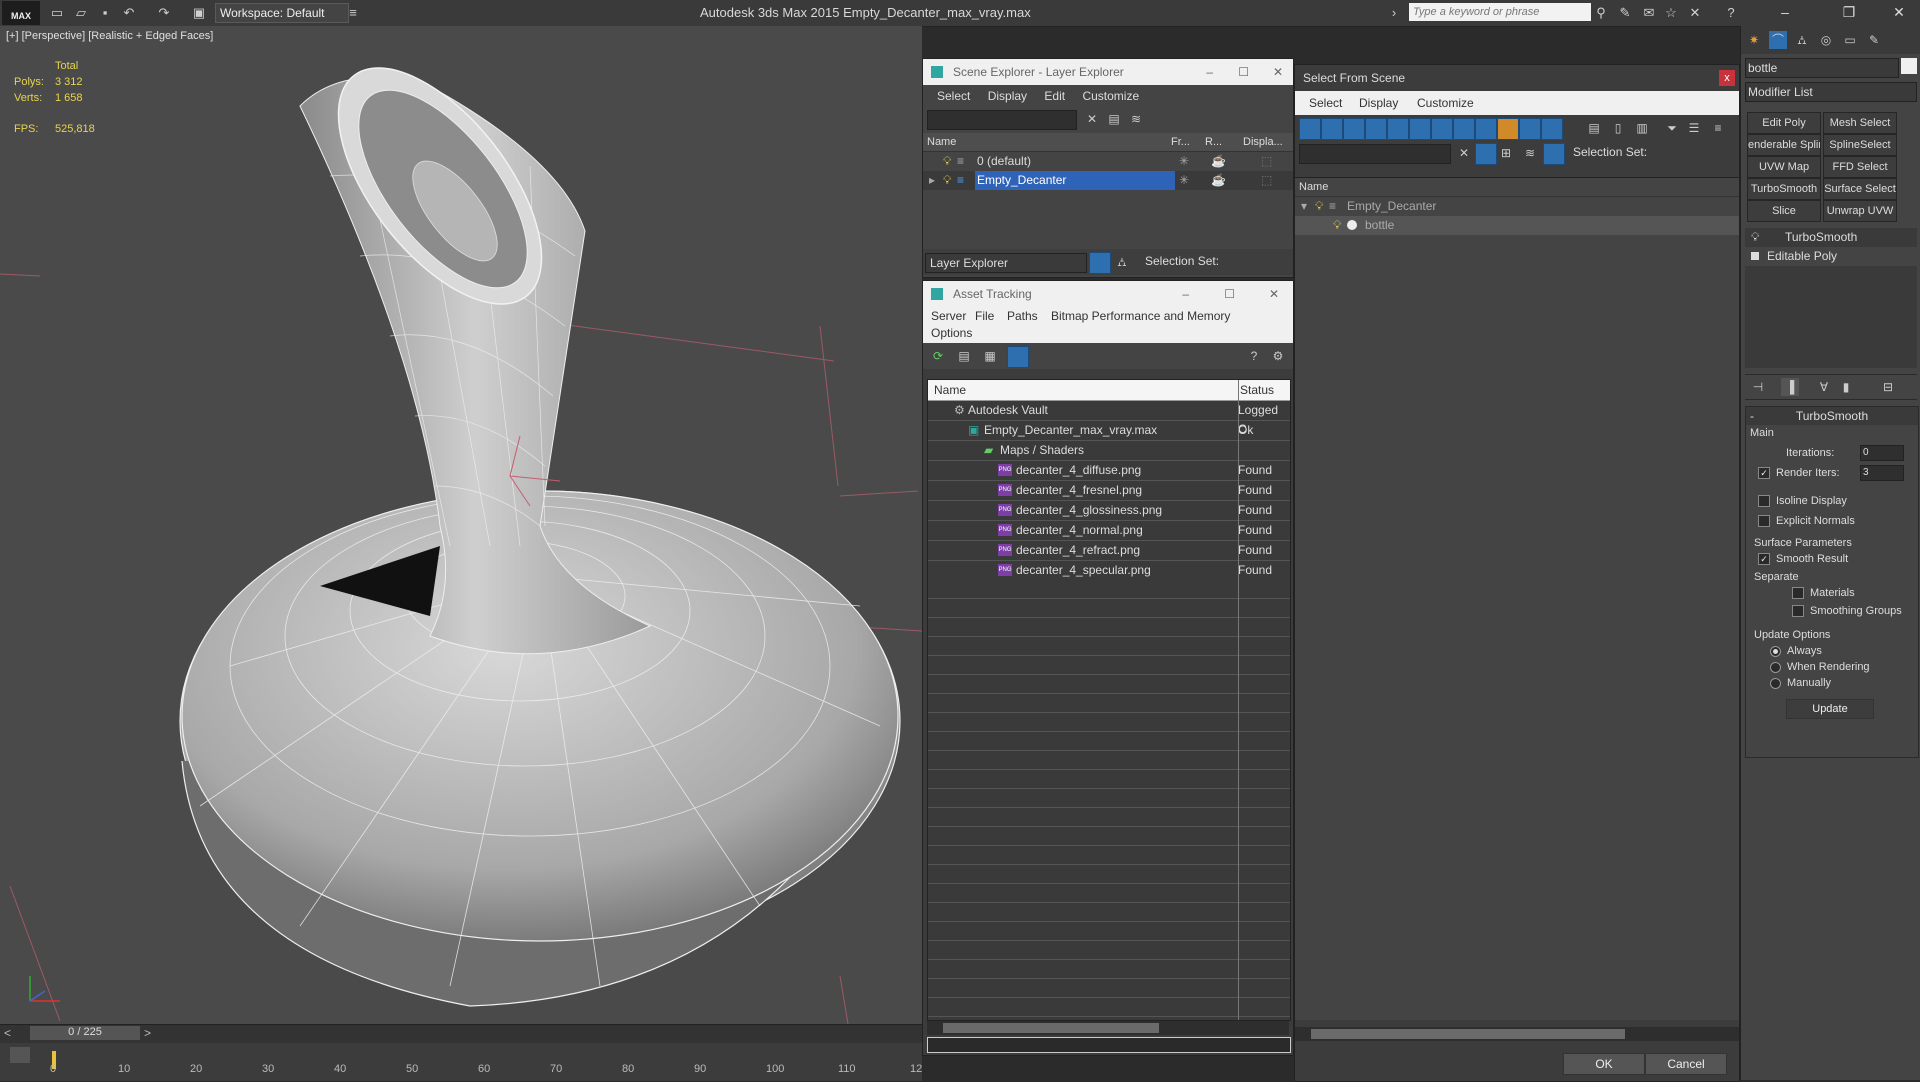 The height and width of the screenshot is (1082, 1920). Describe the element at coordinates (1022, 316) in the screenshot. I see `menu-paths: Paths` at that location.